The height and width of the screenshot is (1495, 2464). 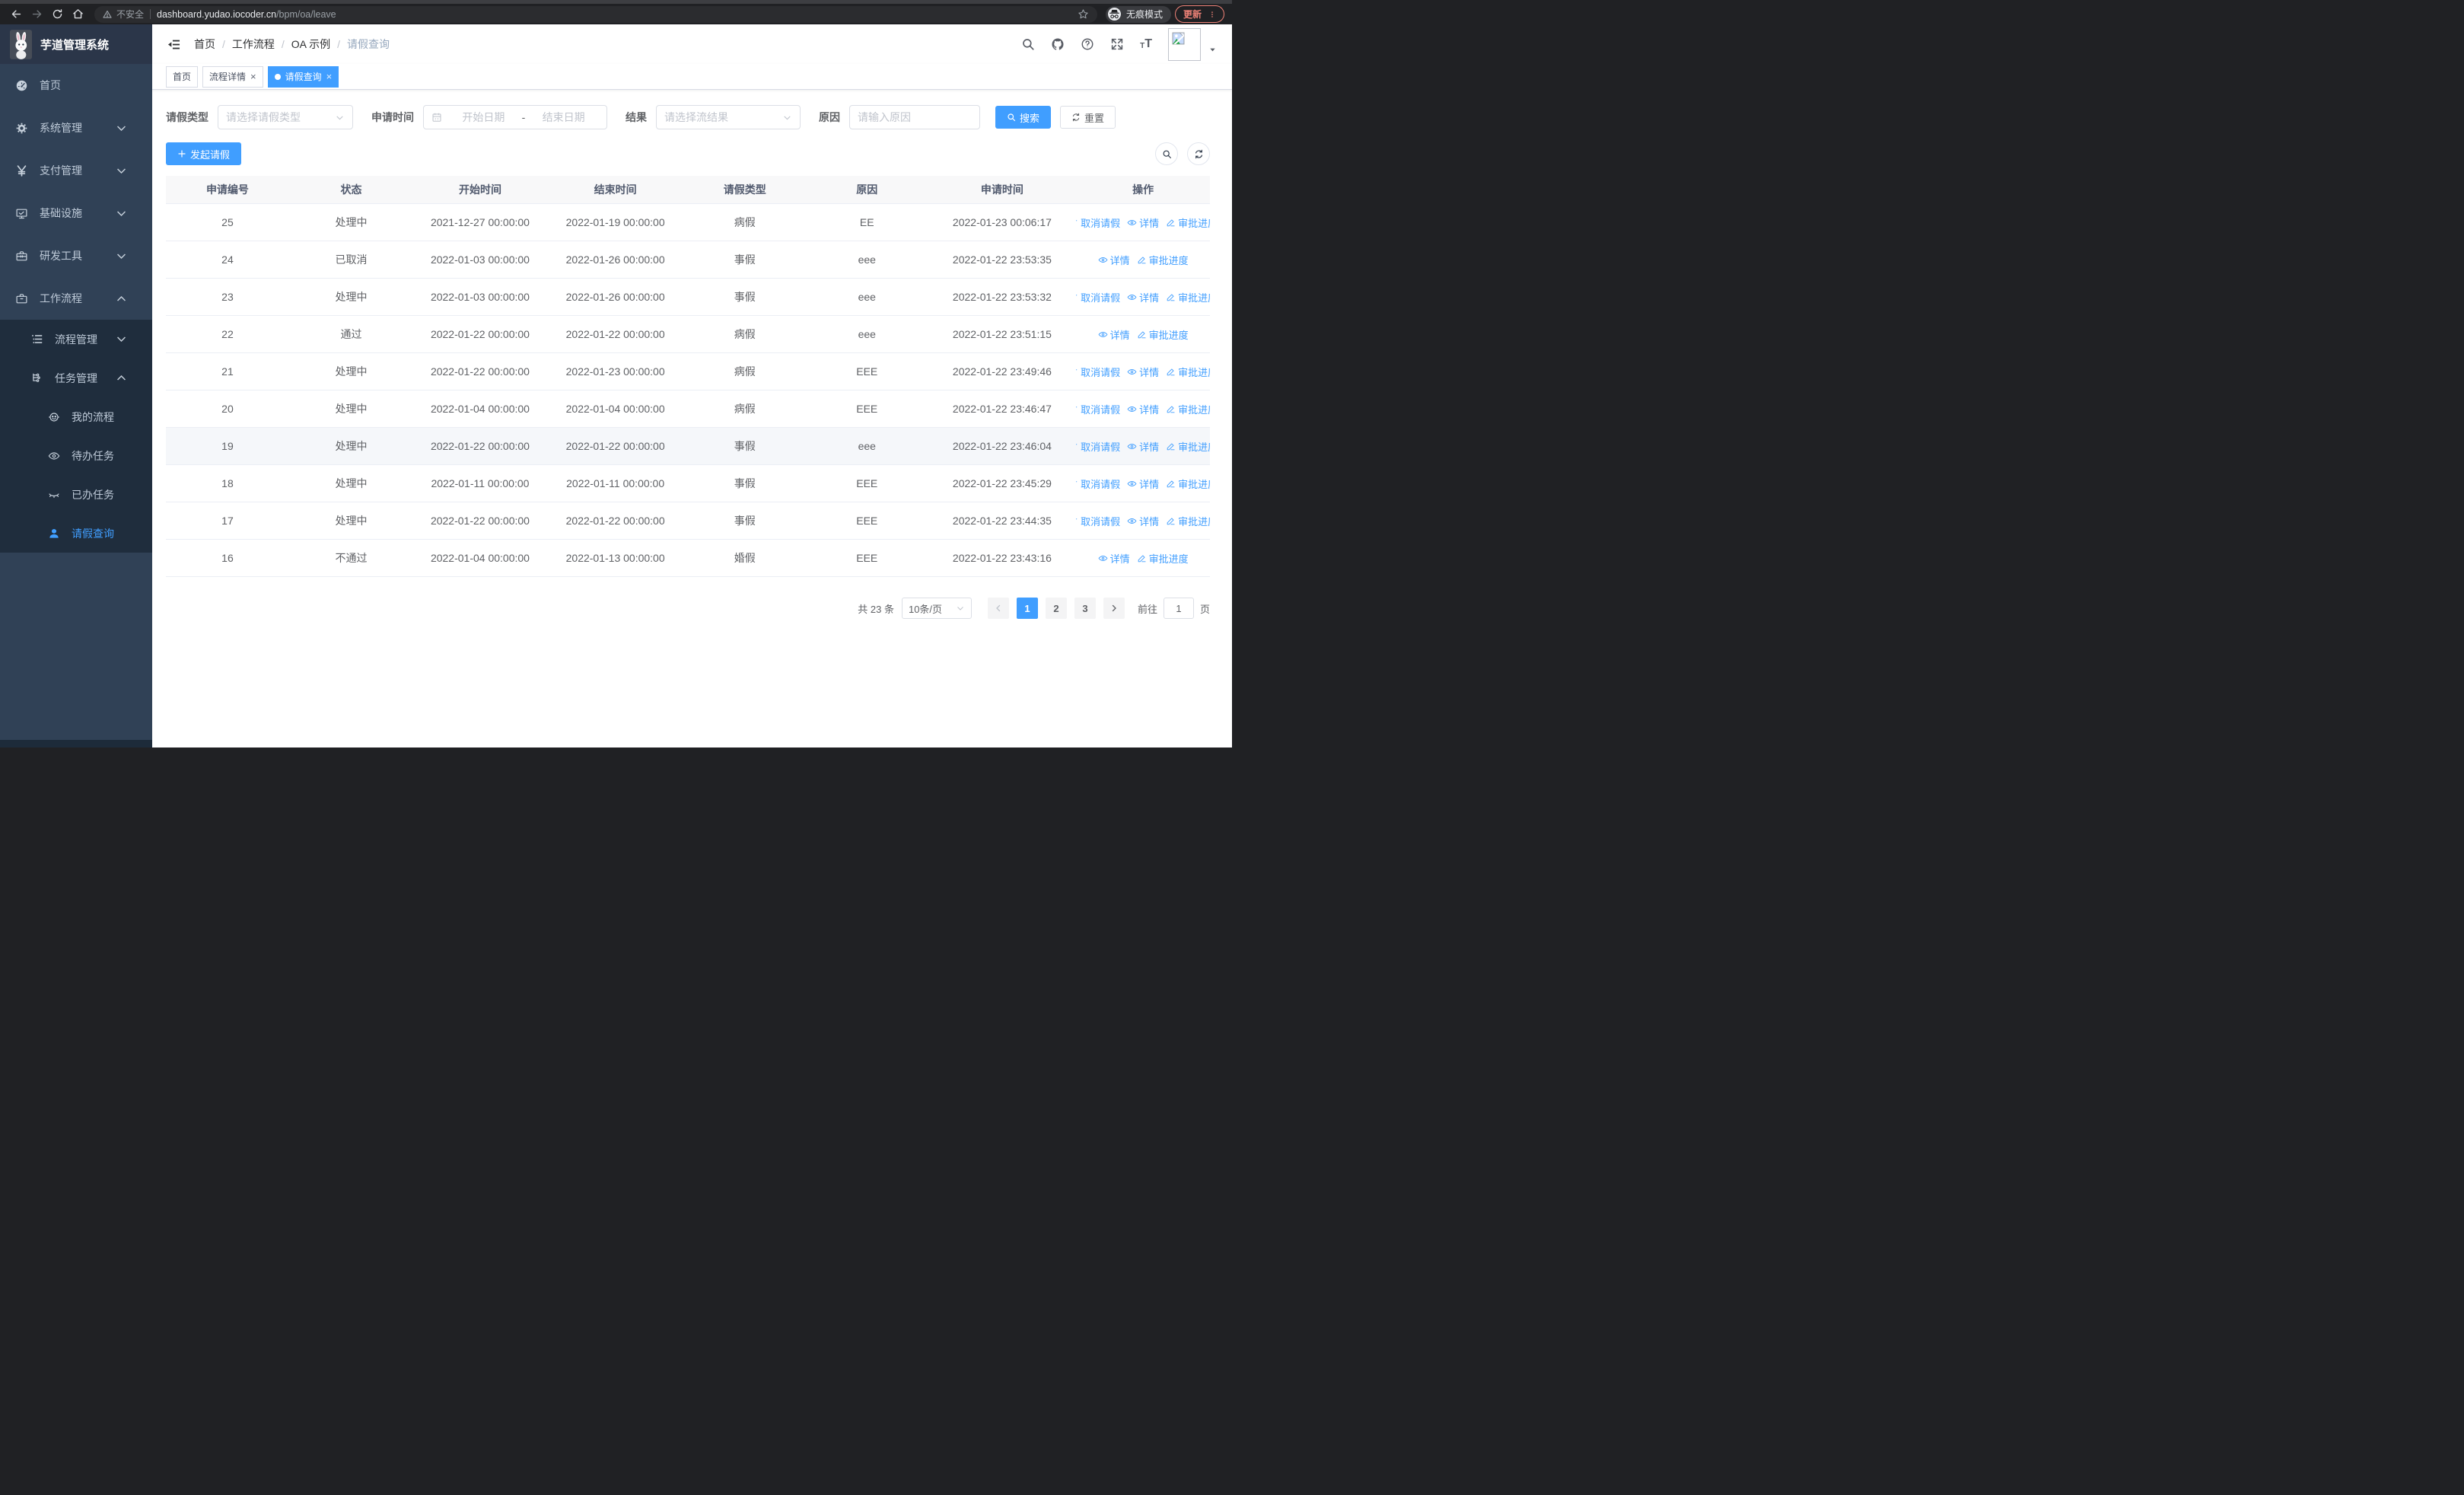 I want to click on sidebar-item-6: 工作流程, so click(x=76, y=299).